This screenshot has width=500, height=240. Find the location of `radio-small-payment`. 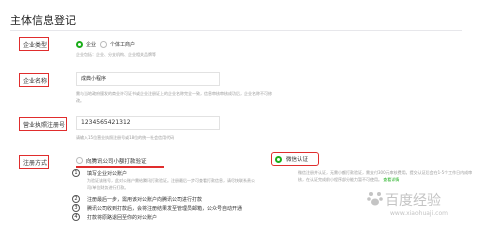

radio-small-payment is located at coordinates (79, 160).